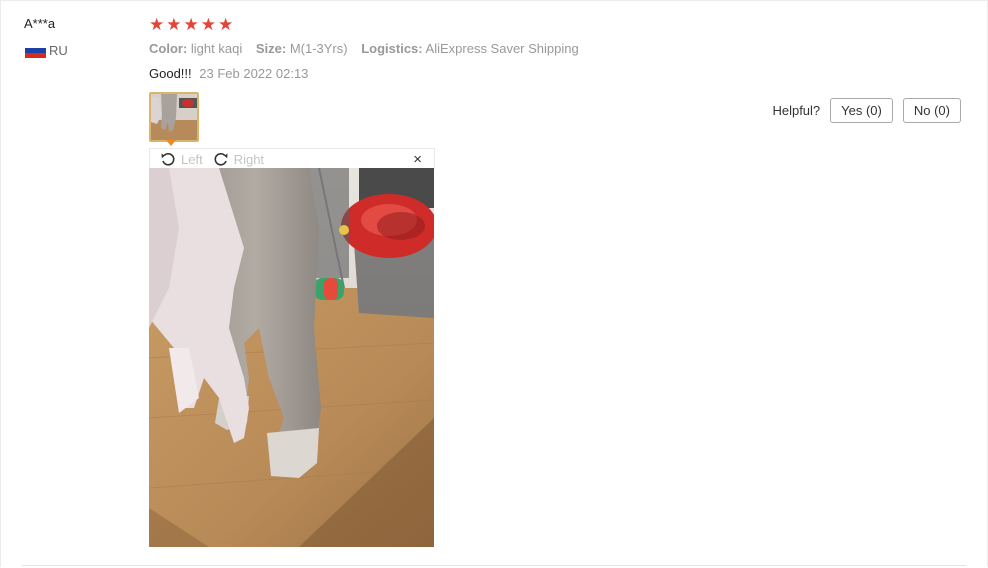 This screenshot has height=568, width=988. I want to click on rotate-left-icon, so click(168, 159).